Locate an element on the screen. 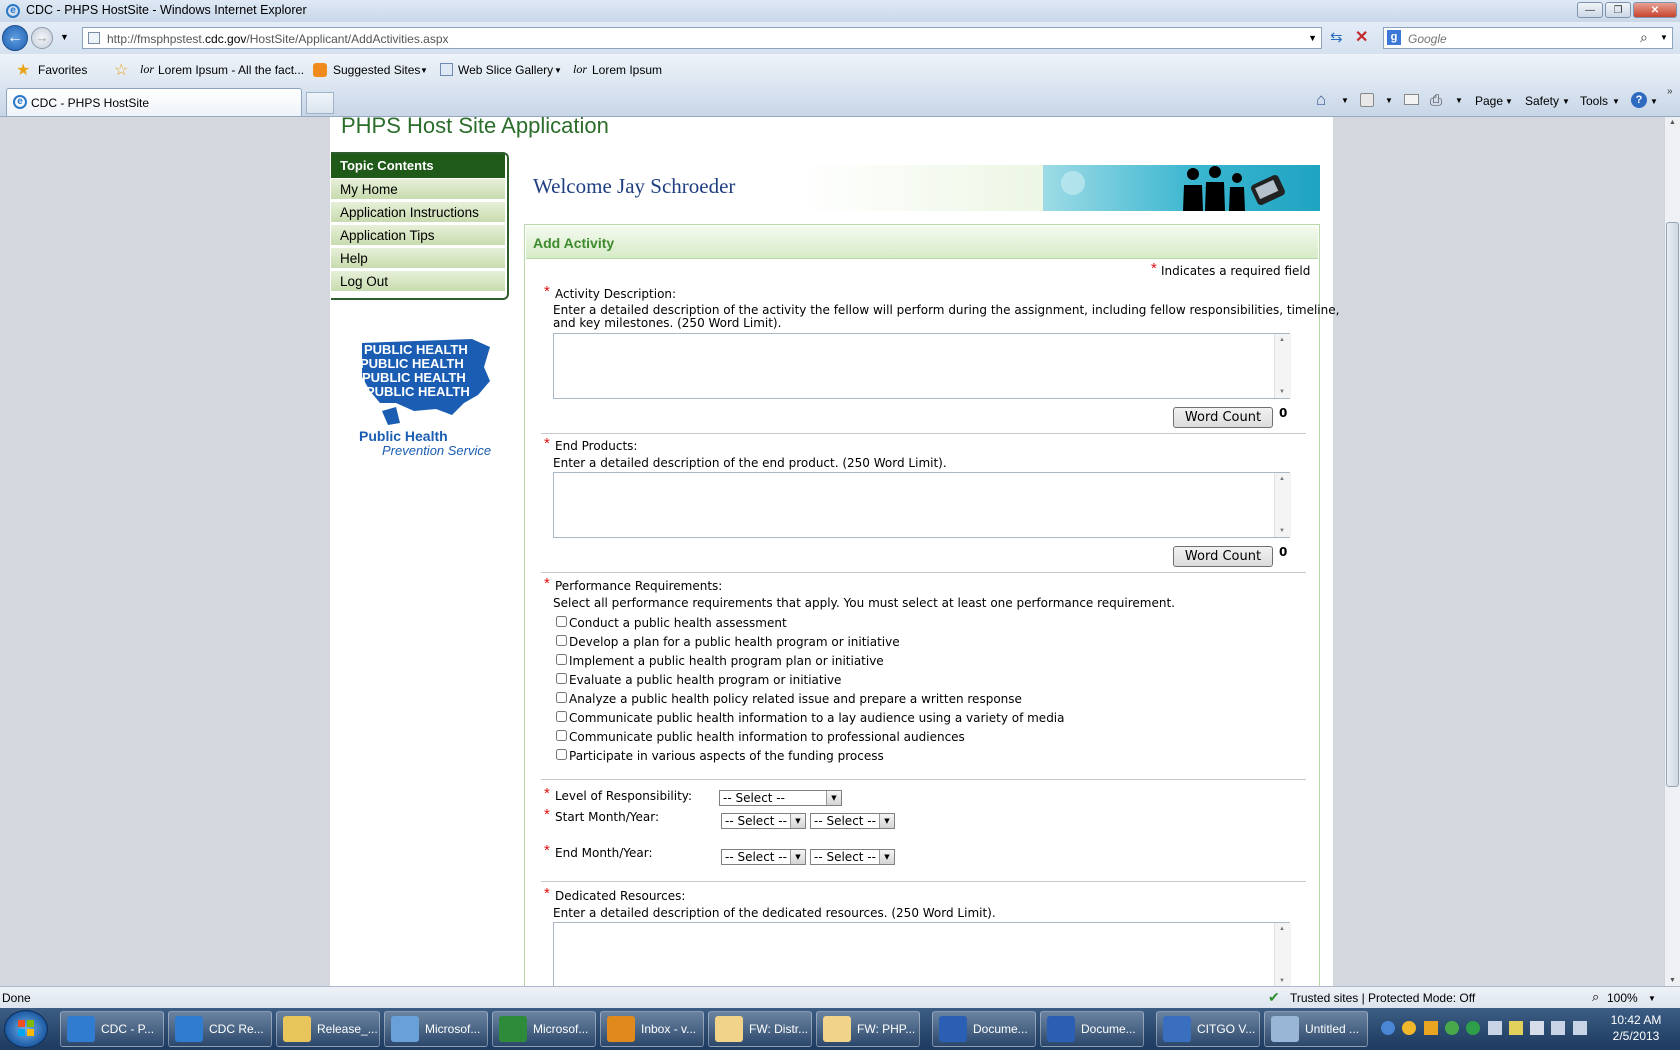  volume-icon is located at coordinates (1580, 1028).